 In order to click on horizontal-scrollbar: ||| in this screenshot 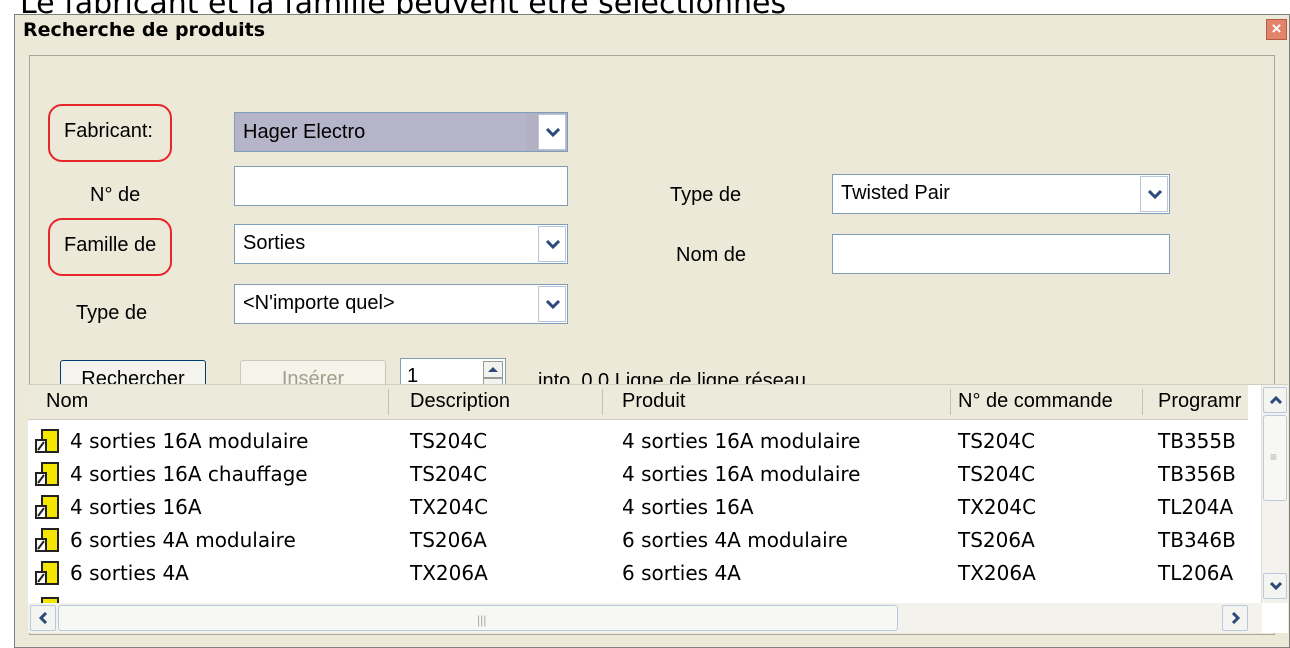, I will do `click(645, 618)`.